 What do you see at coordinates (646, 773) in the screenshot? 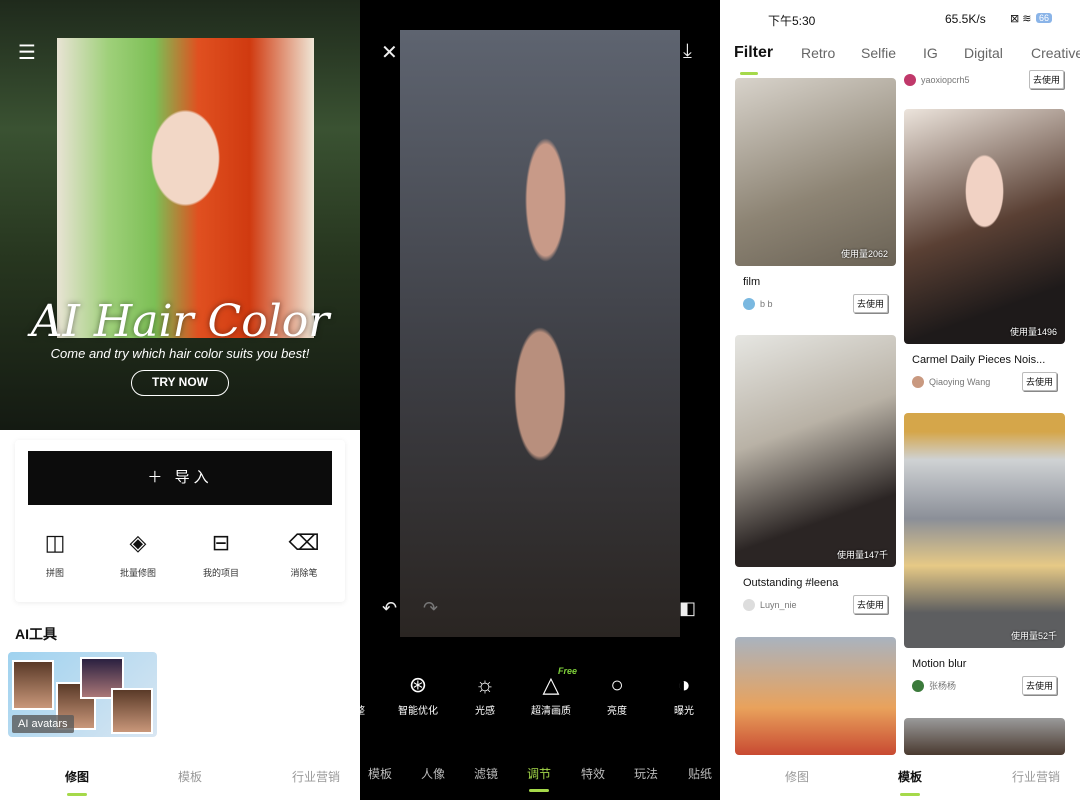
I see `tab-play: 玩法` at bounding box center [646, 773].